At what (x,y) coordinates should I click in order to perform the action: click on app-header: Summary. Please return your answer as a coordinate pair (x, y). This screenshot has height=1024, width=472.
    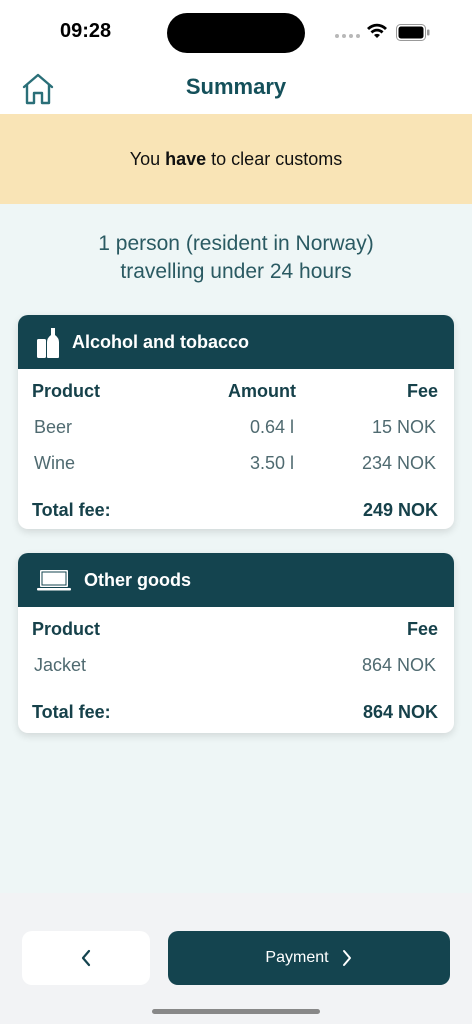
    Looking at the image, I should click on (236, 88).